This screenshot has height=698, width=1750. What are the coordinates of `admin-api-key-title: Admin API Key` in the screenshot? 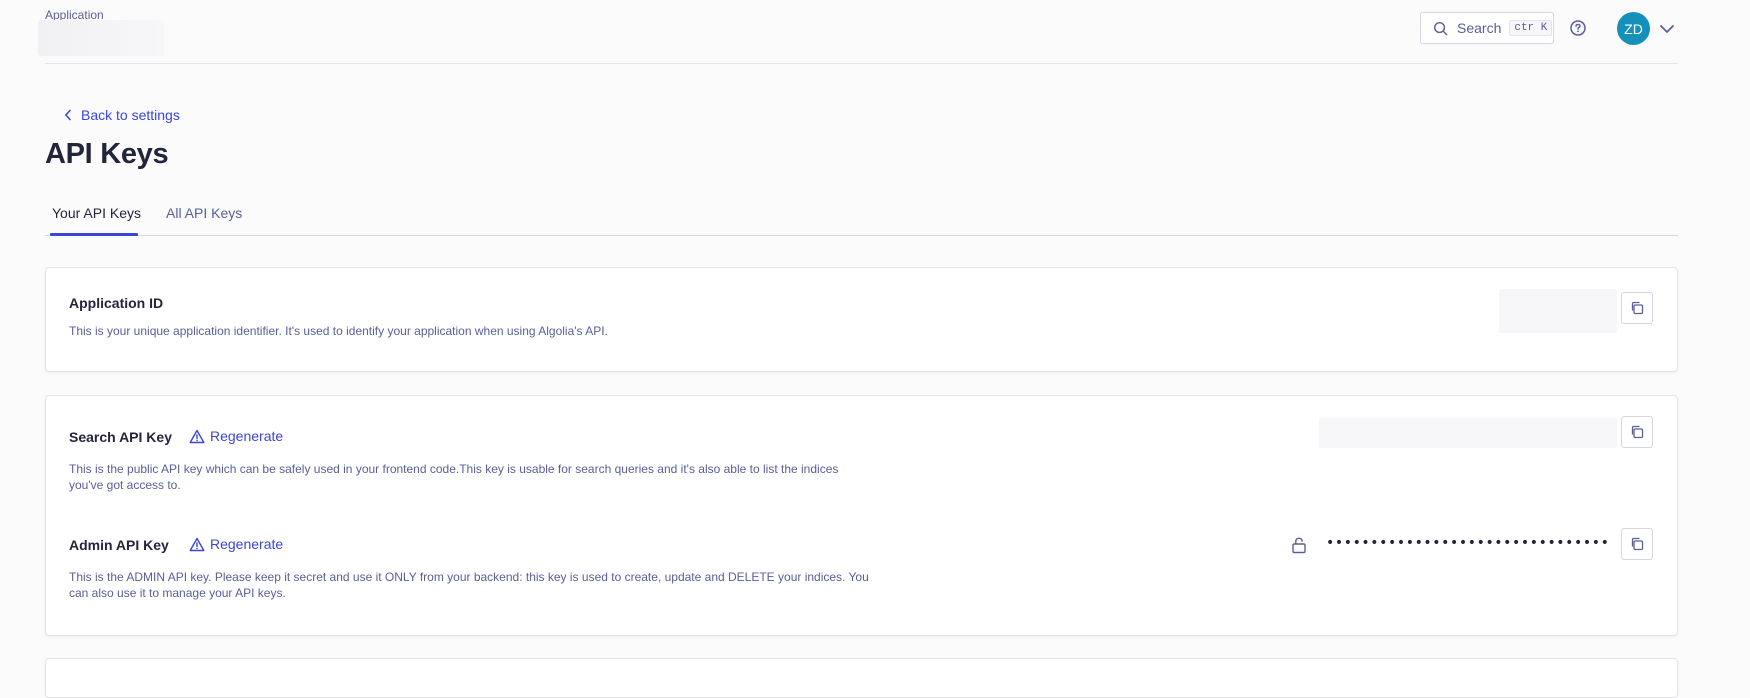 It's located at (119, 545).